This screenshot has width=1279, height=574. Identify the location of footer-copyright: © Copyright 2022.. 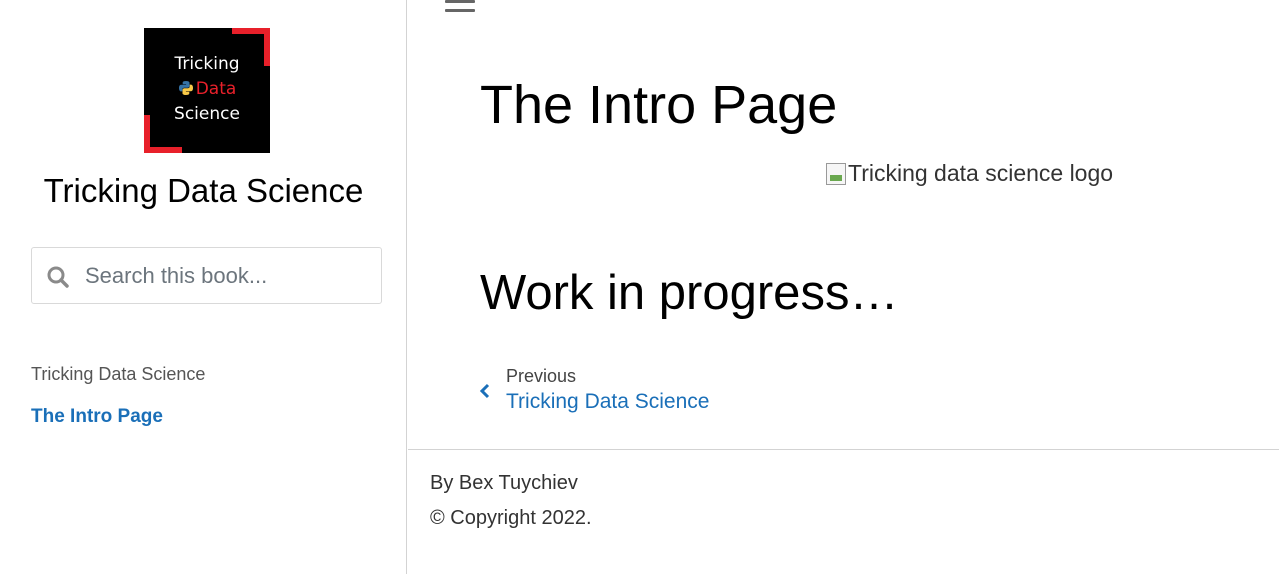
(511, 518).